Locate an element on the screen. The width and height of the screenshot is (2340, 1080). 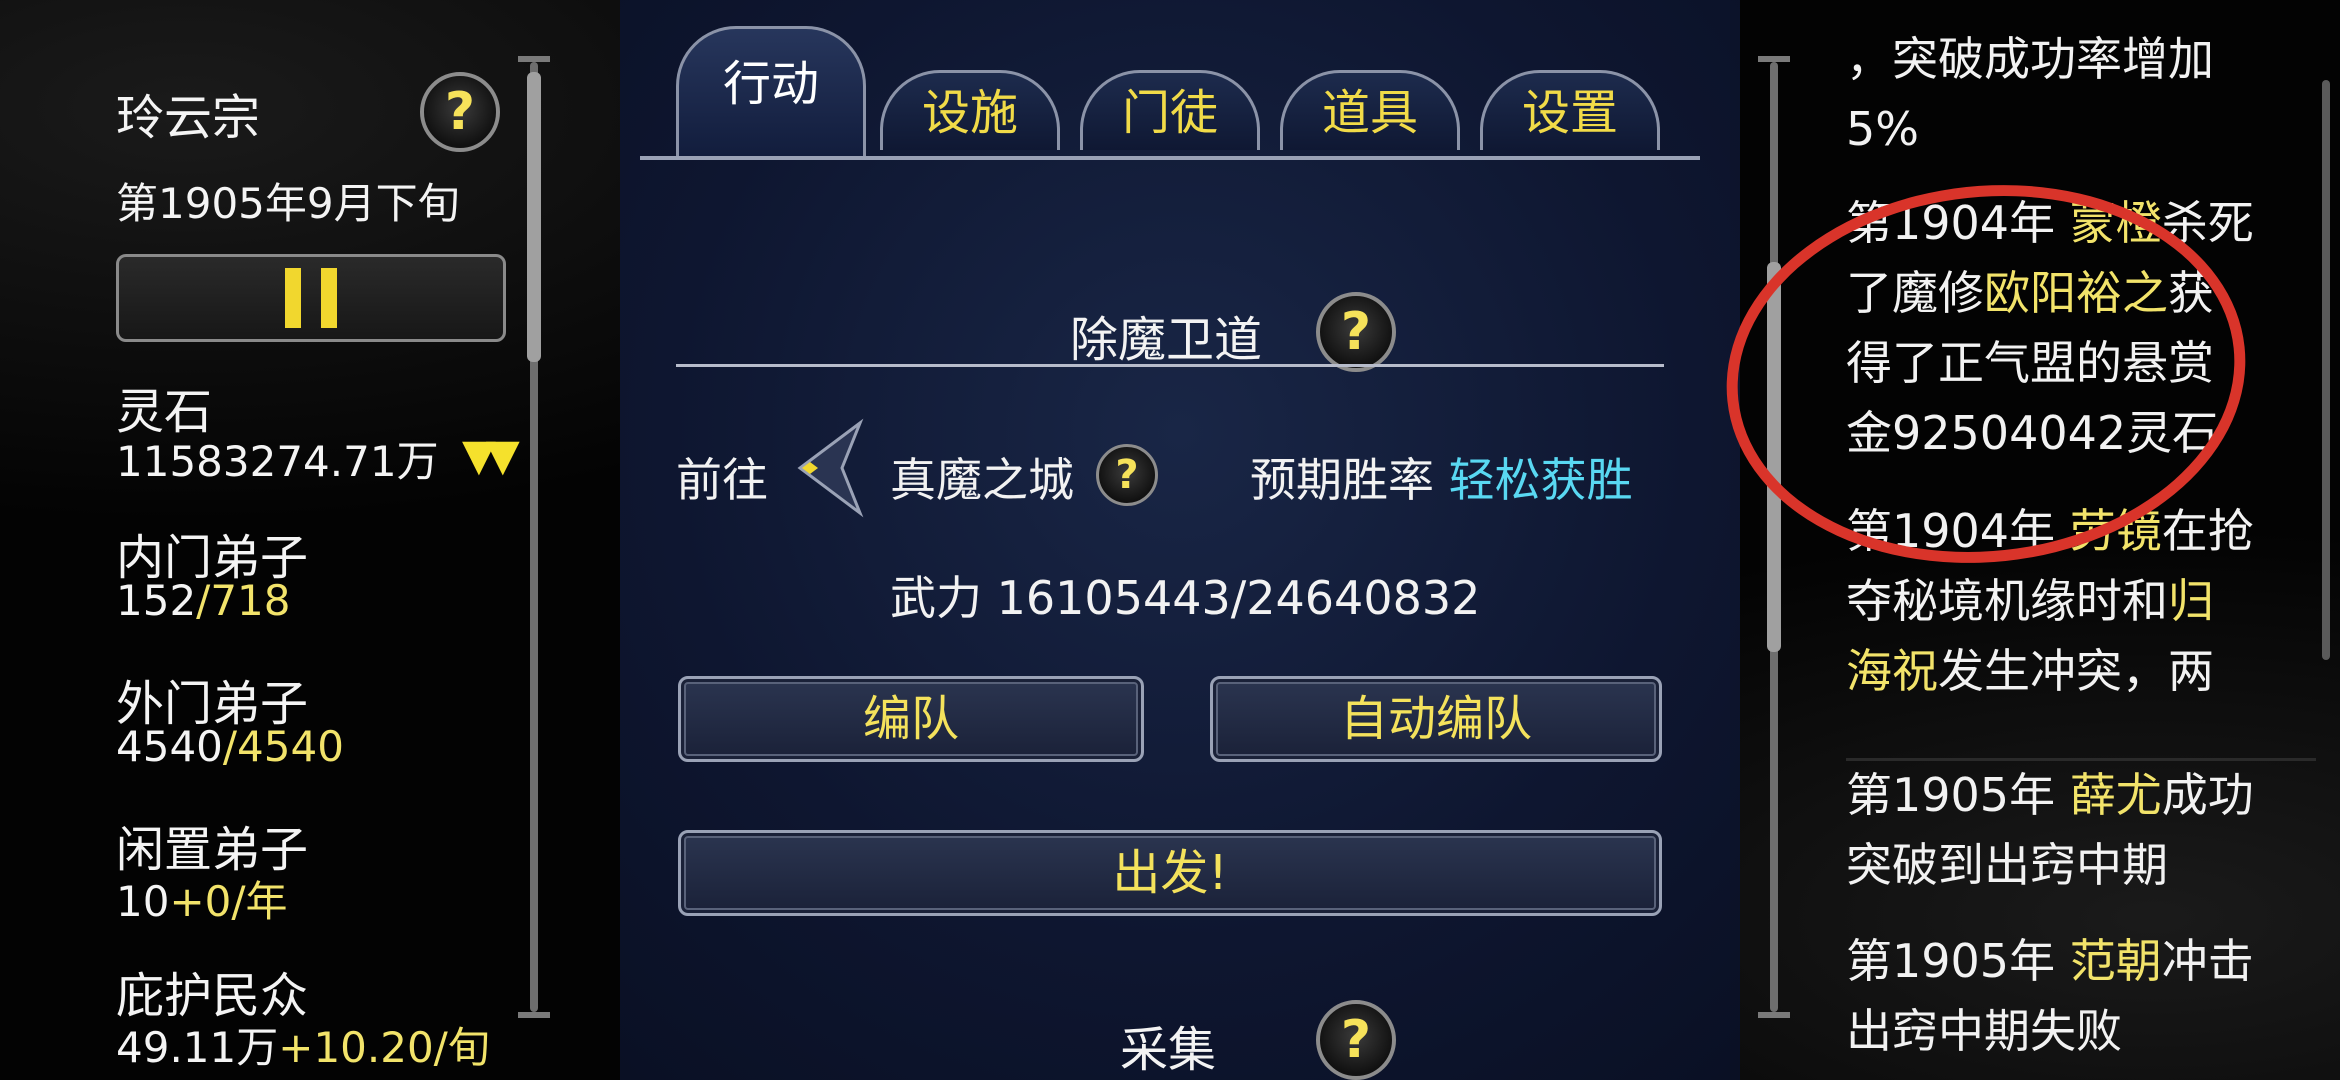
log-line: 5% is located at coordinates (1882, 129).